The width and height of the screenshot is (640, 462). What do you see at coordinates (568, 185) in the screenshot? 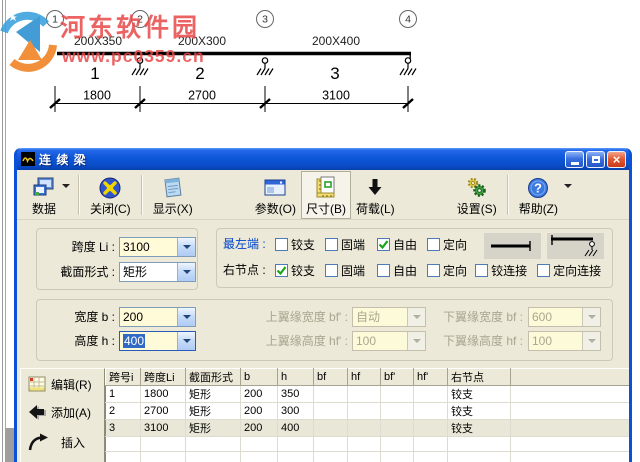
I see `help-dropdown-icon` at bounding box center [568, 185].